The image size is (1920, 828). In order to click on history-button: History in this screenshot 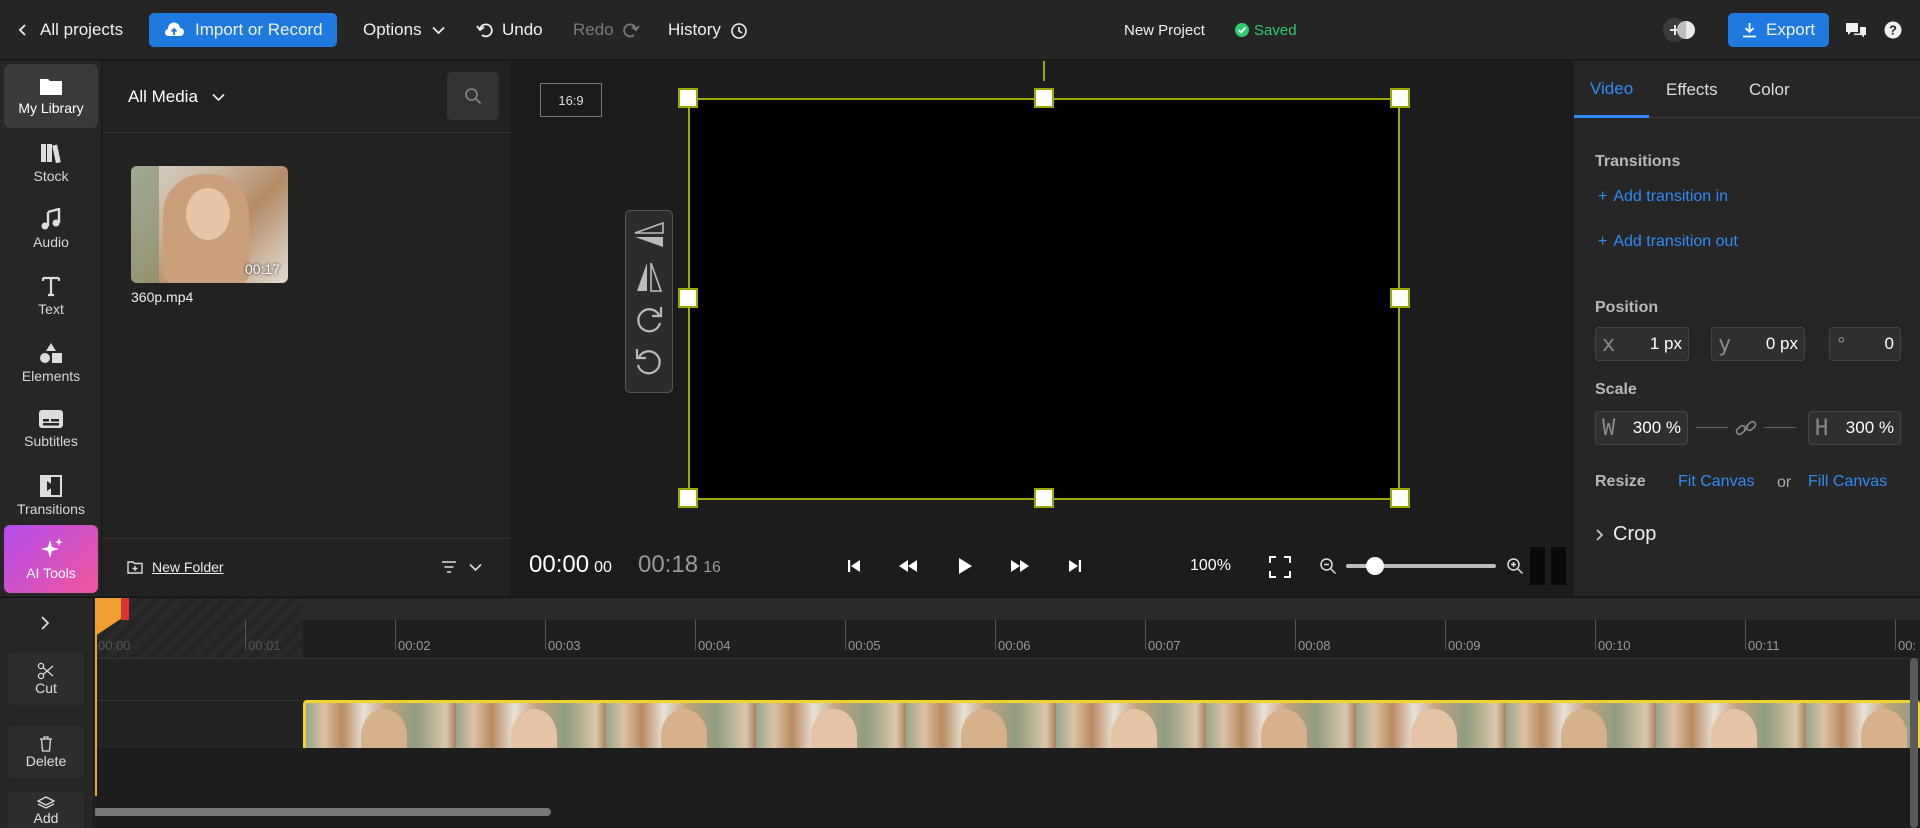, I will do `click(708, 30)`.